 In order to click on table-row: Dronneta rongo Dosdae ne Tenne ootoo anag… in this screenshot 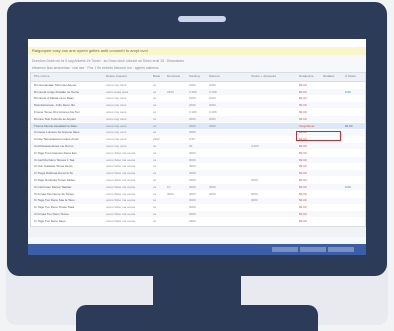, I will do `click(198, 91)`.